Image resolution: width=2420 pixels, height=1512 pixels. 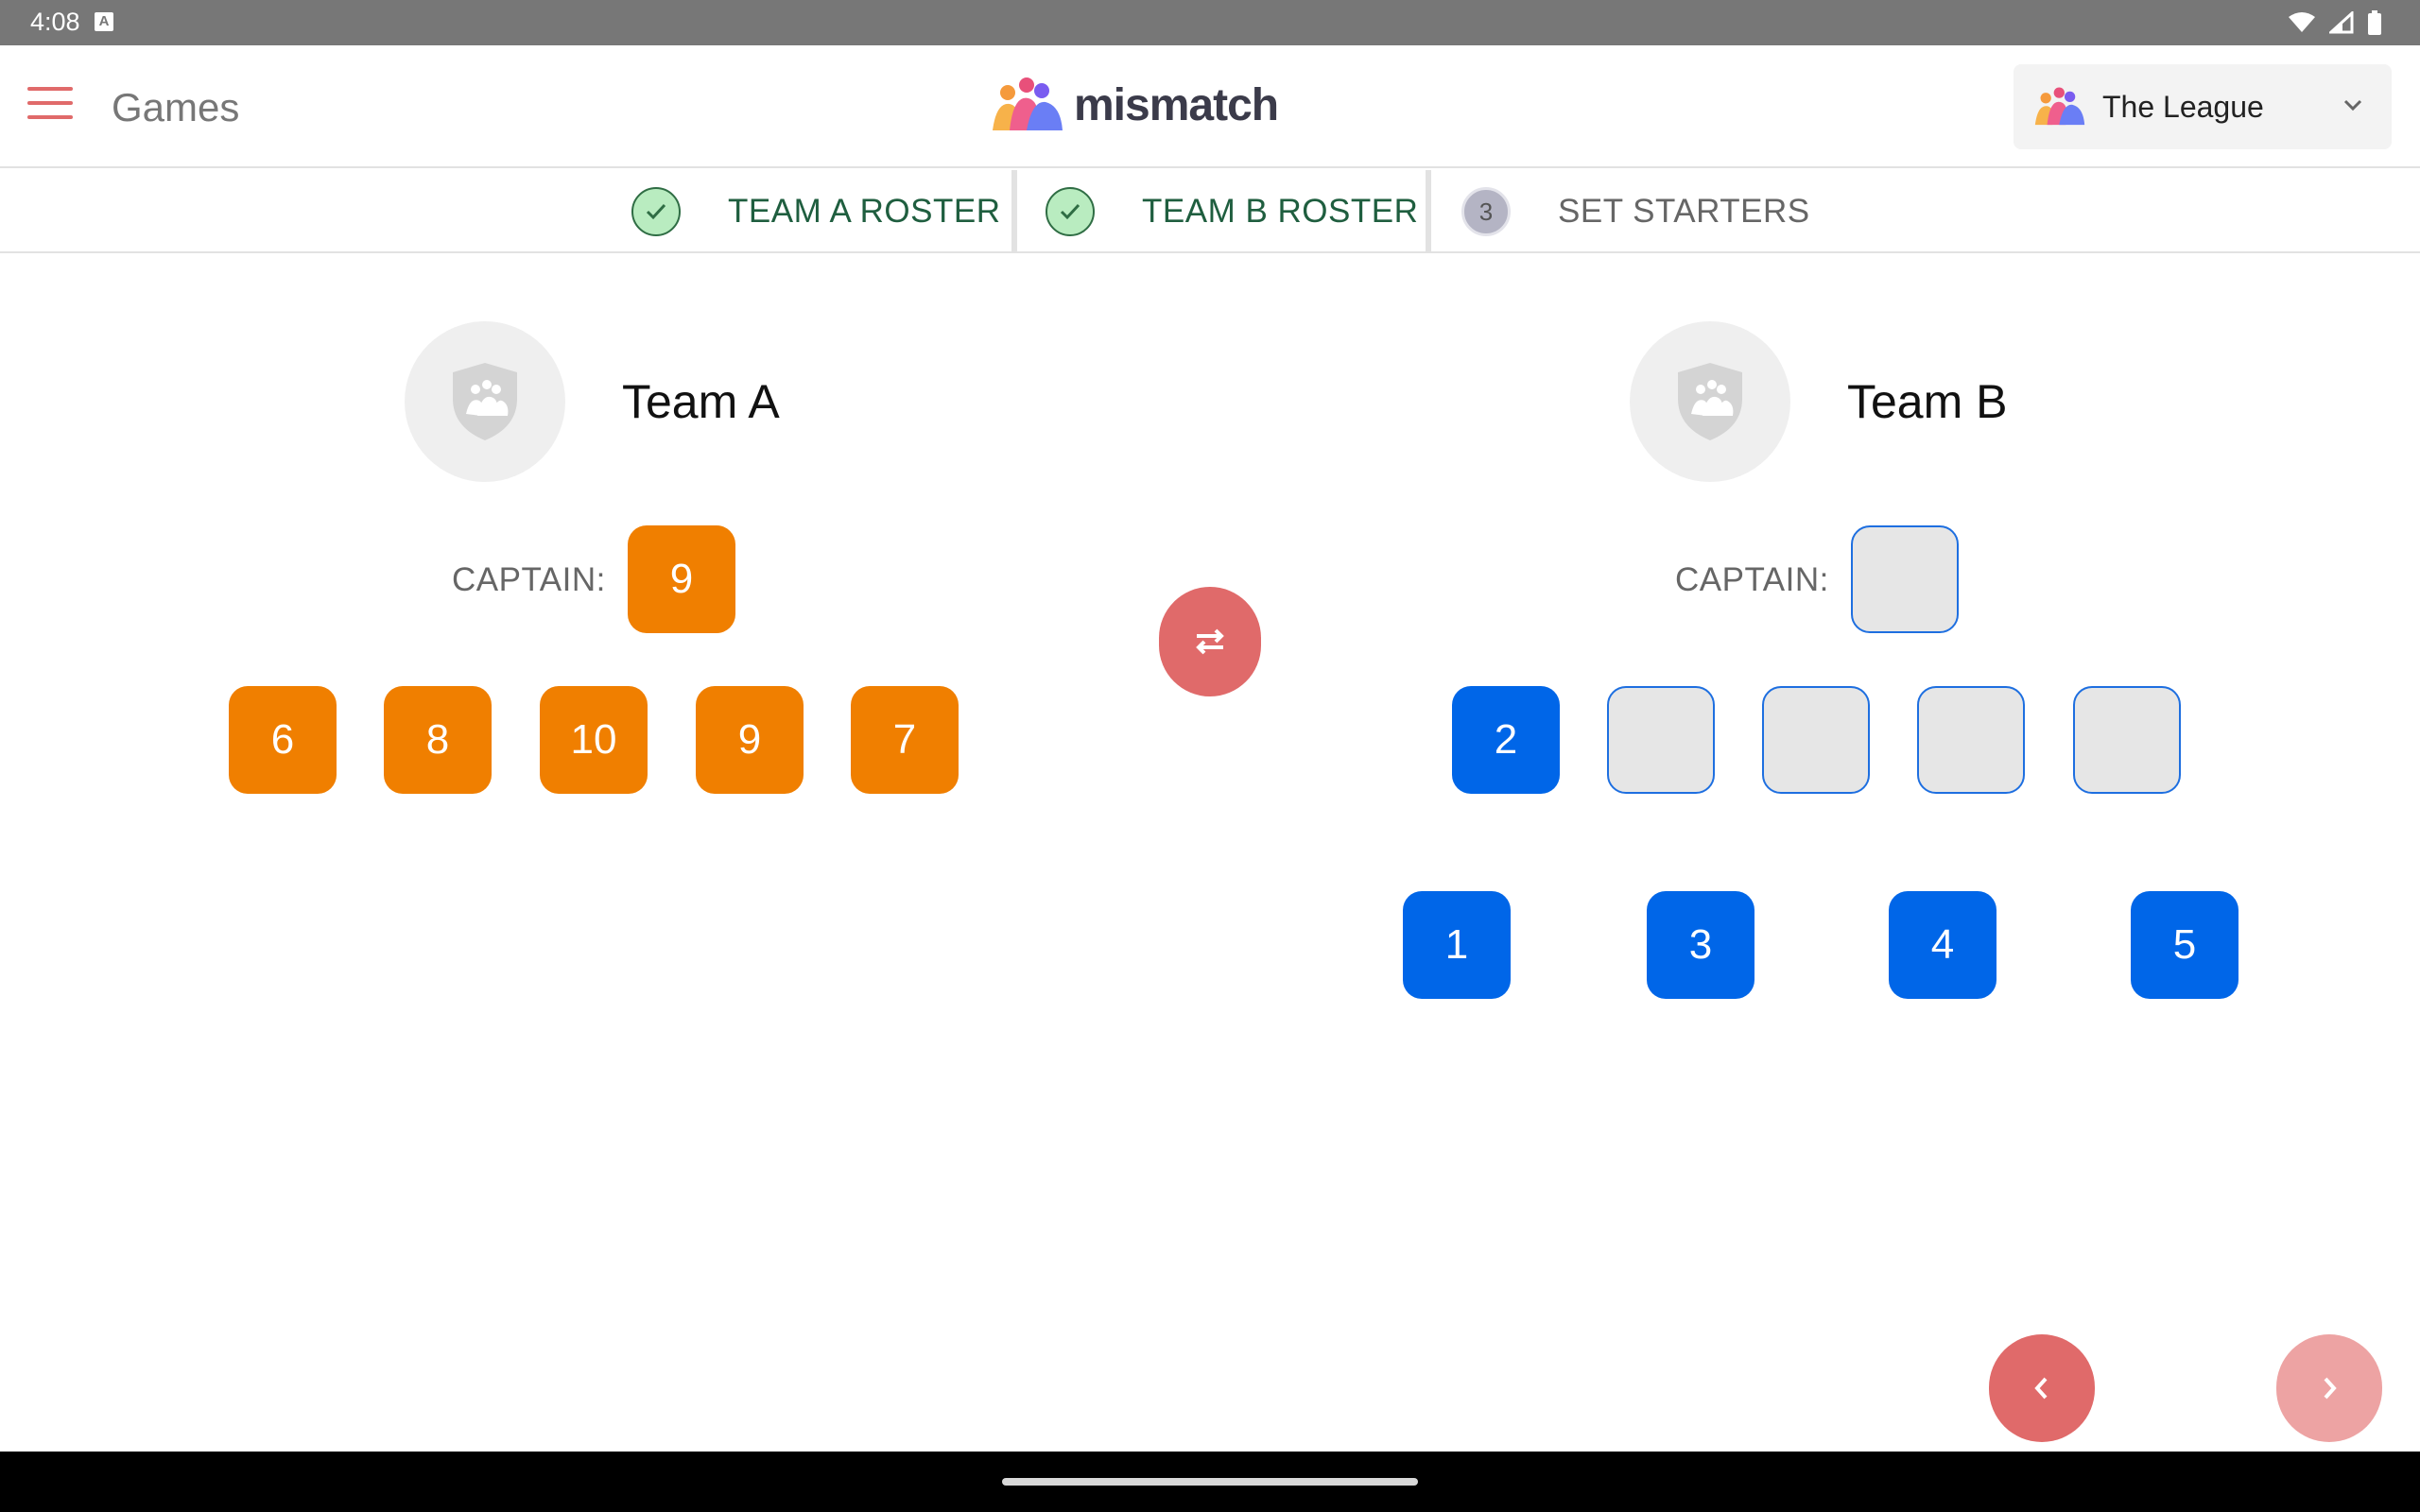 What do you see at coordinates (529, 579) in the screenshot?
I see `team-a-captain-label: CAPTAIN:` at bounding box center [529, 579].